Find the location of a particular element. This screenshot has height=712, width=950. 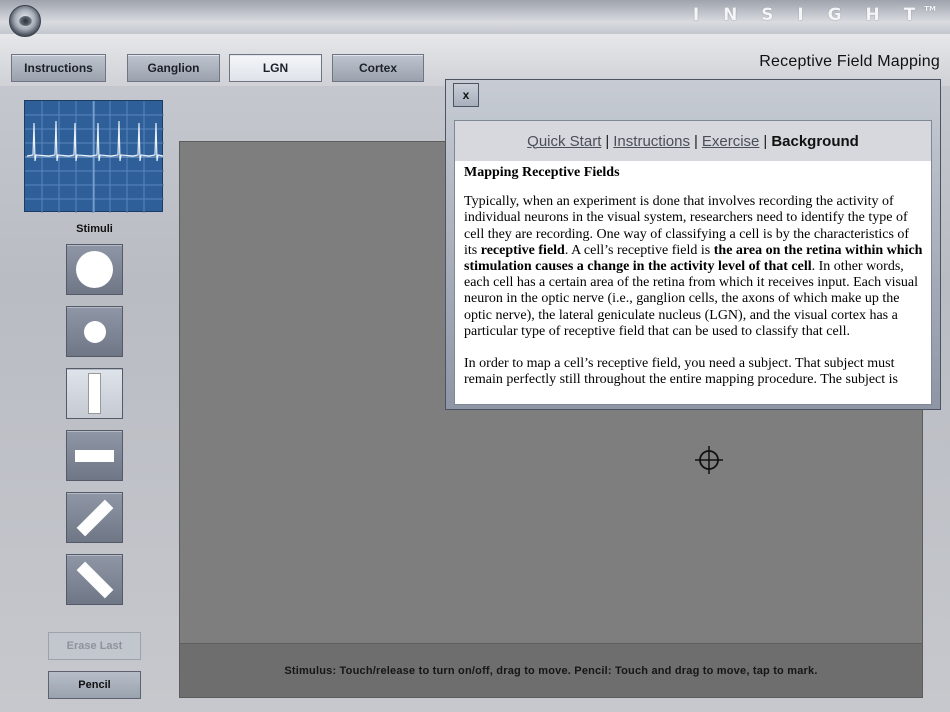

stimulus-large-circle-button is located at coordinates (94, 269).